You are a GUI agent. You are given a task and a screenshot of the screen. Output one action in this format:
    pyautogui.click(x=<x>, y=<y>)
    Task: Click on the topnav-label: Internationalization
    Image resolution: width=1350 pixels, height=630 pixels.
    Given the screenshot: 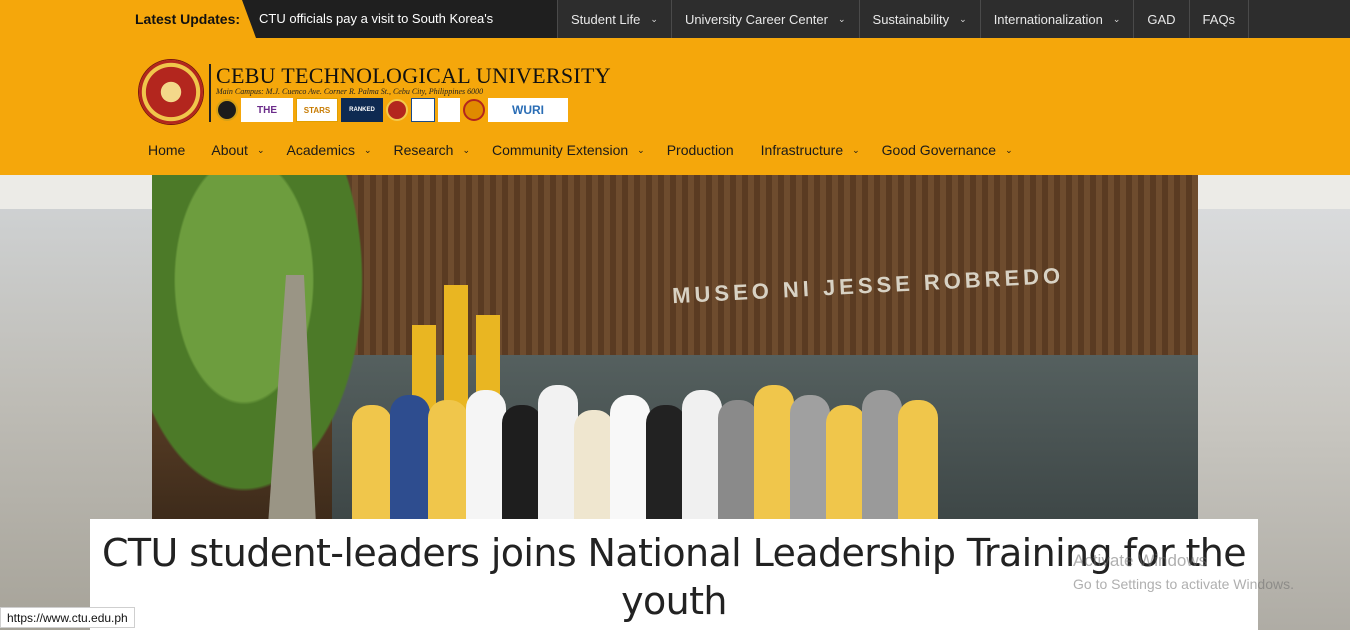 What is the action you would take?
    pyautogui.click(x=1048, y=19)
    